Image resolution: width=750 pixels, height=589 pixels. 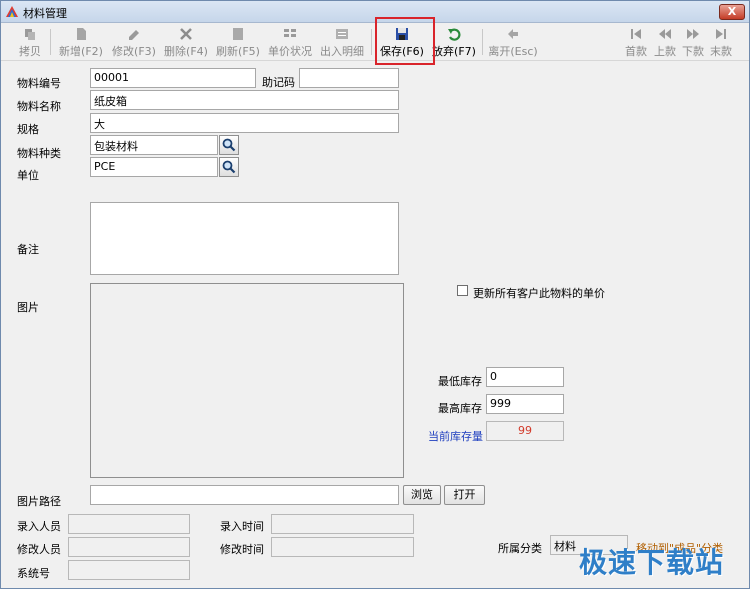 I want to click on close-button: X, so click(x=732, y=12).